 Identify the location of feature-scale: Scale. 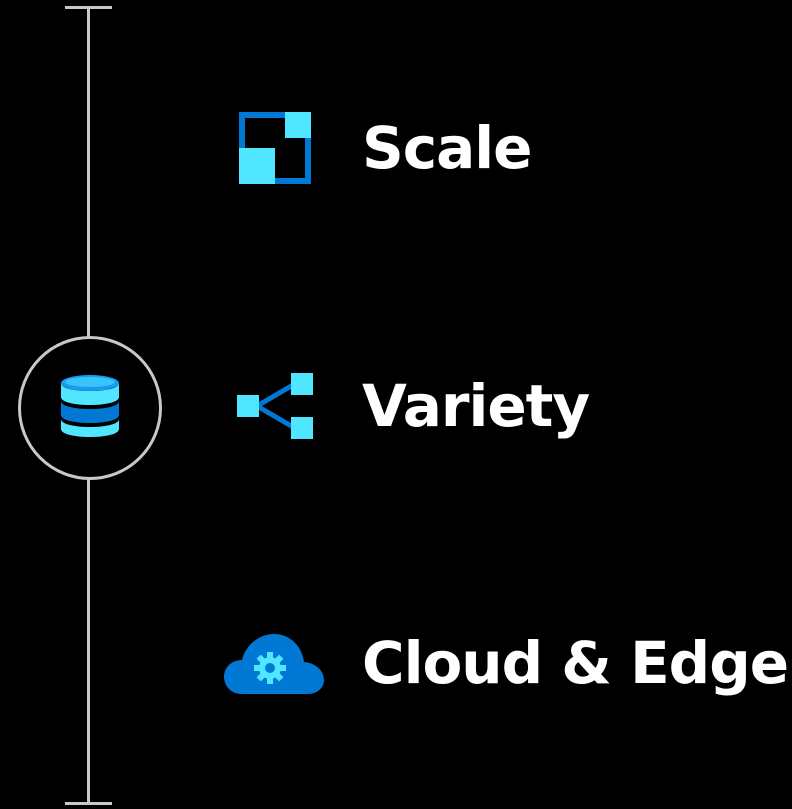
(378, 148).